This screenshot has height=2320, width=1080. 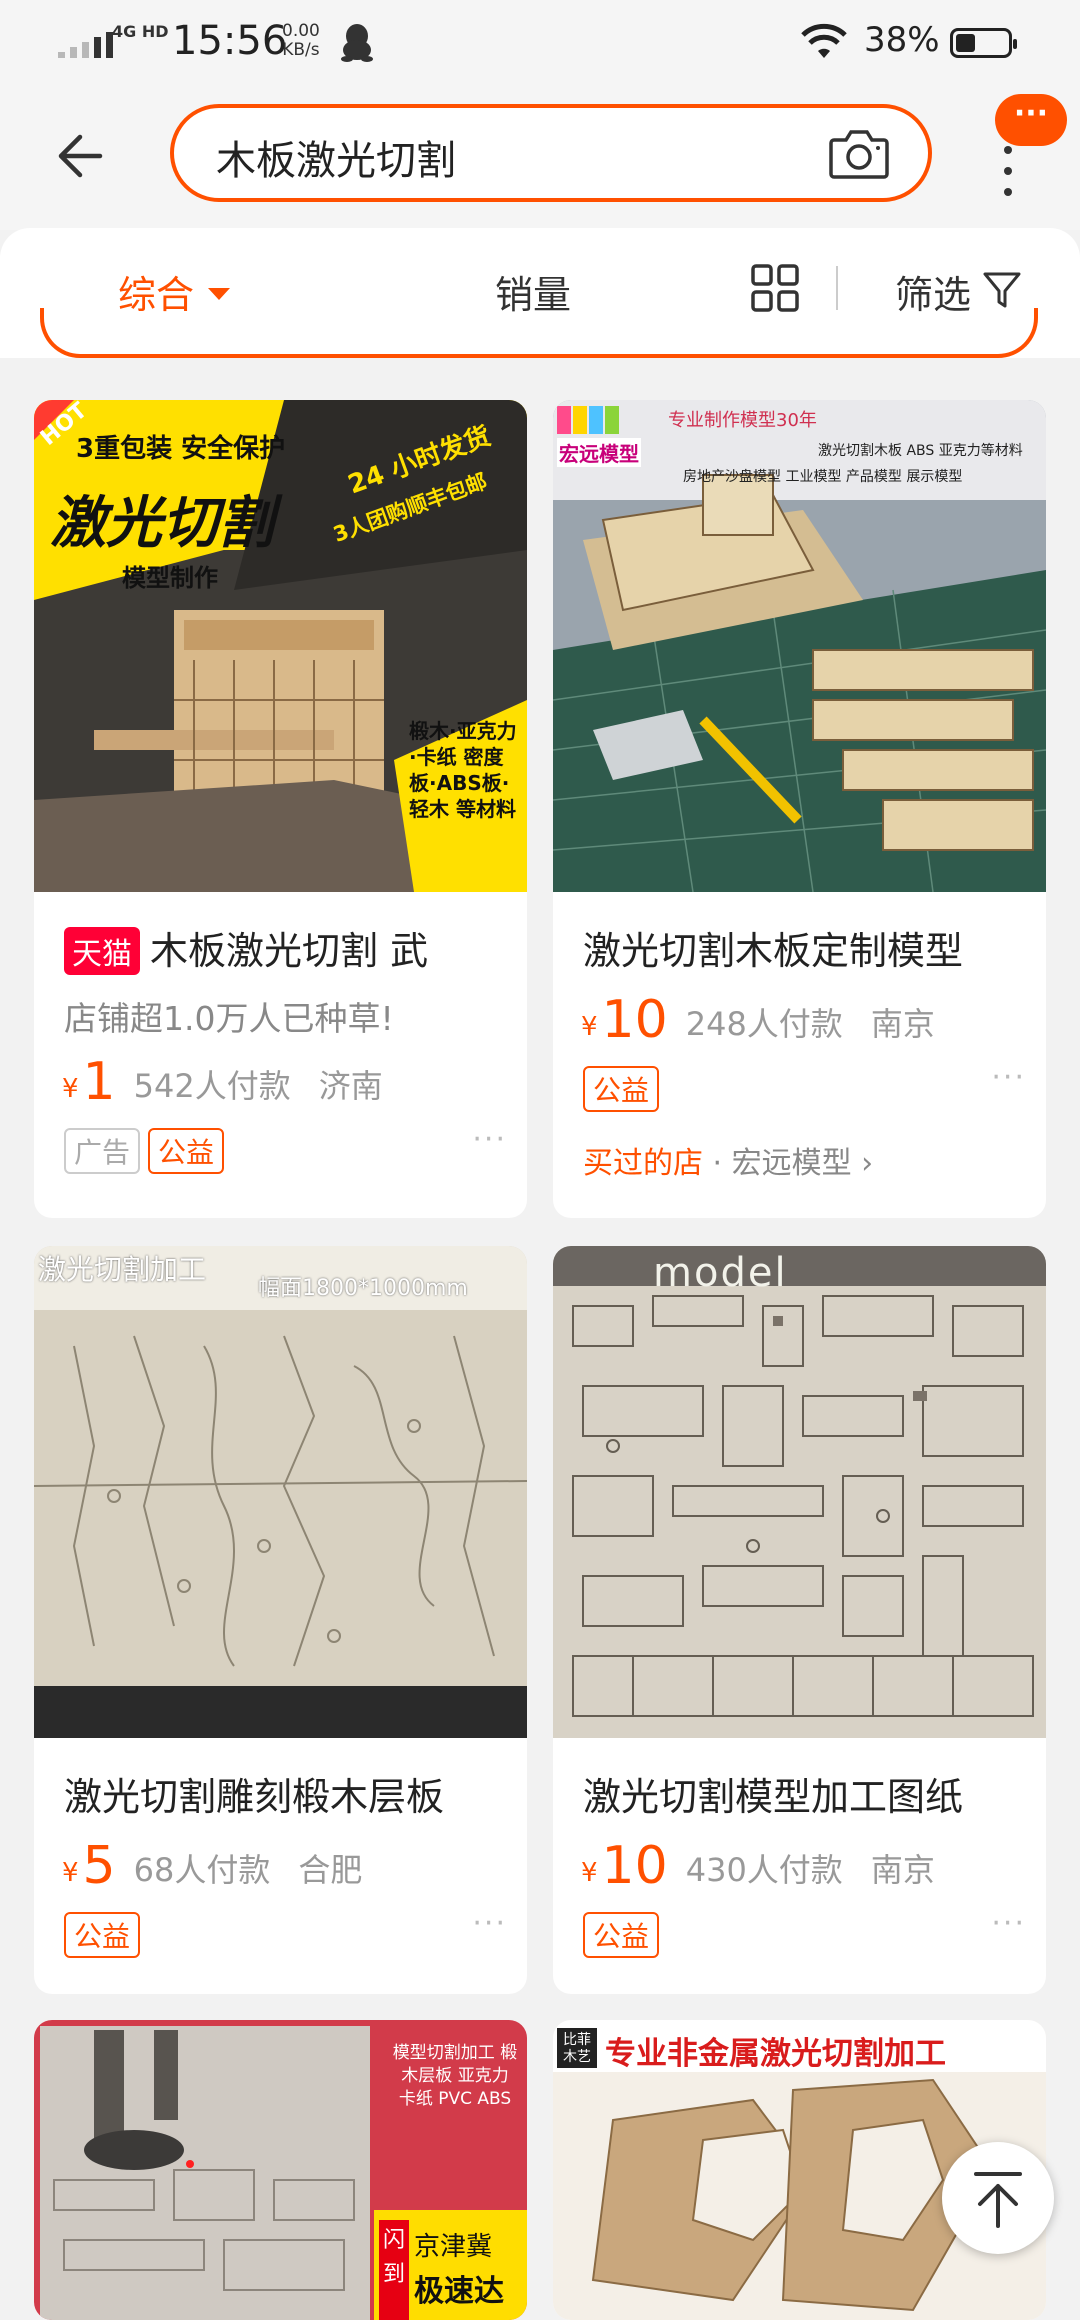 I want to click on signal-icon, so click(x=85, y=43).